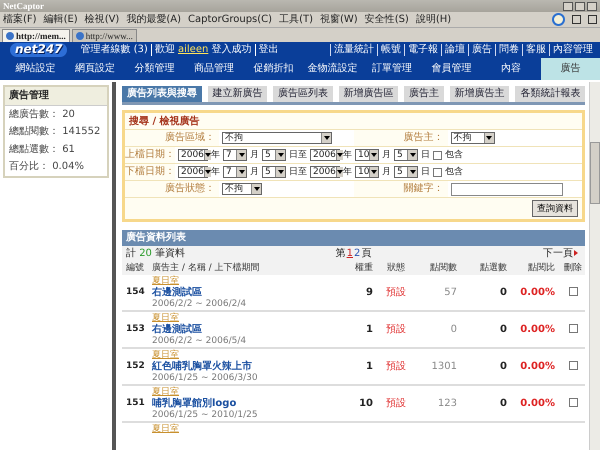  Describe the element at coordinates (369, 330) in the screenshot. I see `table-cell-text: 1` at that location.